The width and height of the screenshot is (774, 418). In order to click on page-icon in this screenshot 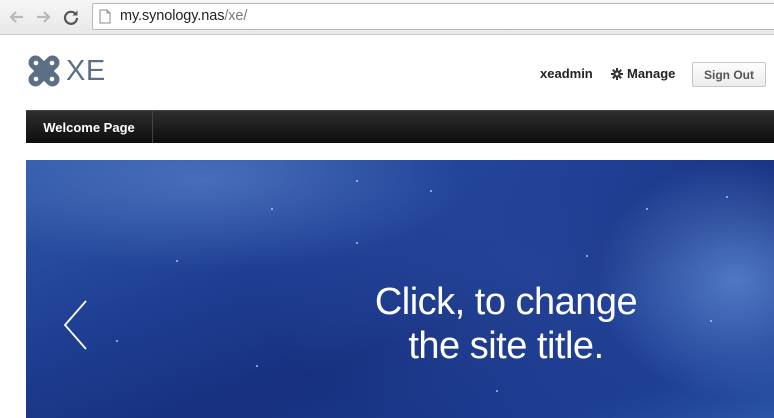, I will do `click(105, 16)`.